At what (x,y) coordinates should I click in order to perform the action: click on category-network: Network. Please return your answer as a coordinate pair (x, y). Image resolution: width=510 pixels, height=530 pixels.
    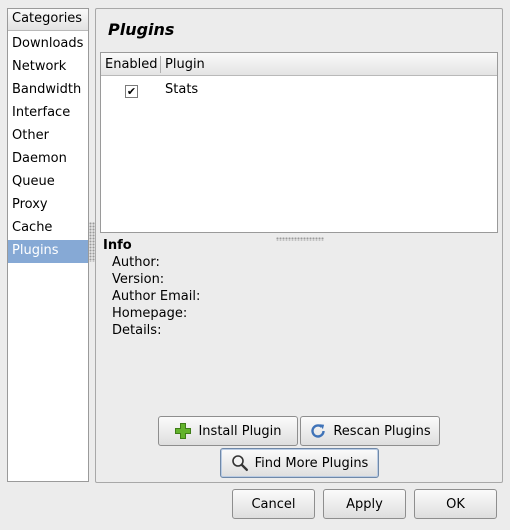
    Looking at the image, I should click on (48, 67).